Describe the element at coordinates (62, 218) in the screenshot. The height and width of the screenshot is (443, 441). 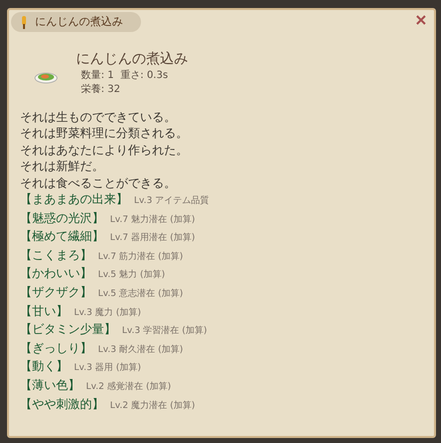
I see `trait-name: 【魅惑の光沢】` at that location.